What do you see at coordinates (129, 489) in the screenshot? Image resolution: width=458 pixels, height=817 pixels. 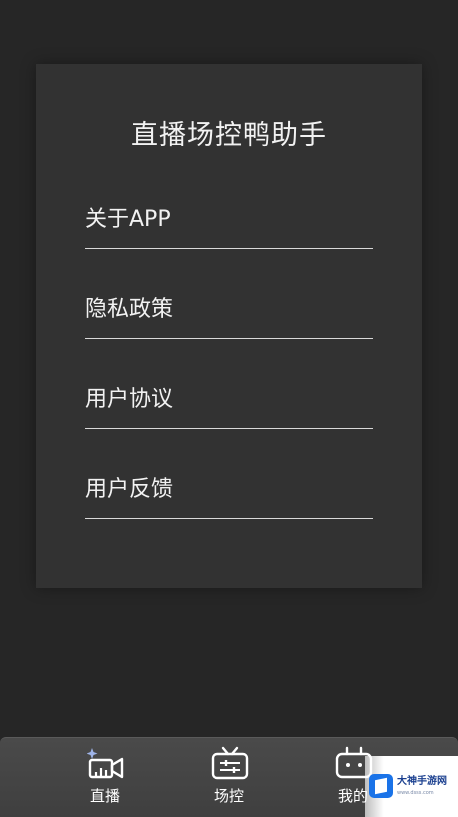 I see `menu-item-label: 用户反馈` at bounding box center [129, 489].